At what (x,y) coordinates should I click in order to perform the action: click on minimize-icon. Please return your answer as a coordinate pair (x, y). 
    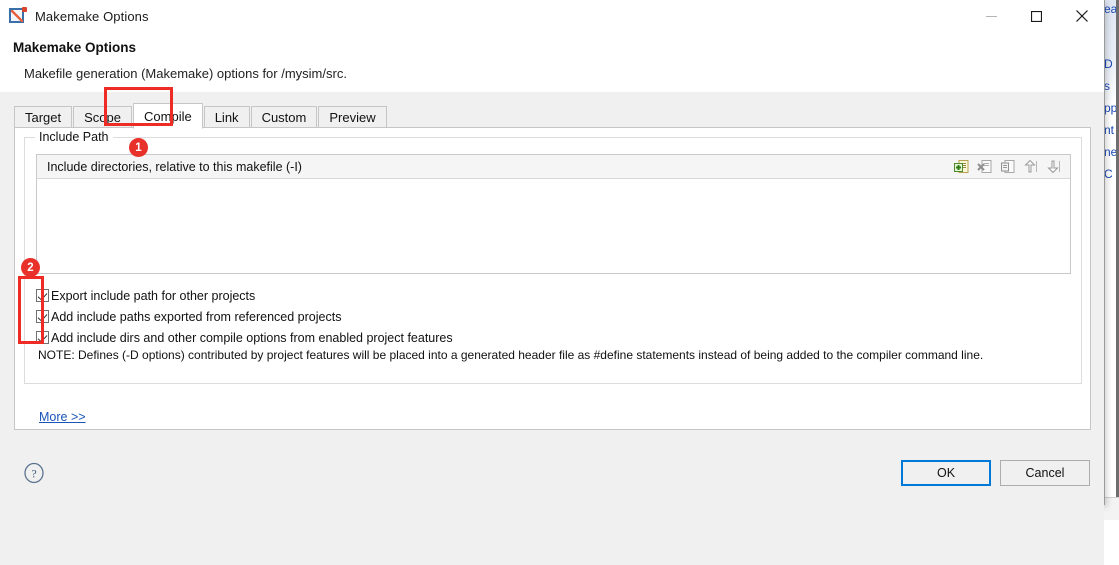
    Looking at the image, I should click on (991, 16).